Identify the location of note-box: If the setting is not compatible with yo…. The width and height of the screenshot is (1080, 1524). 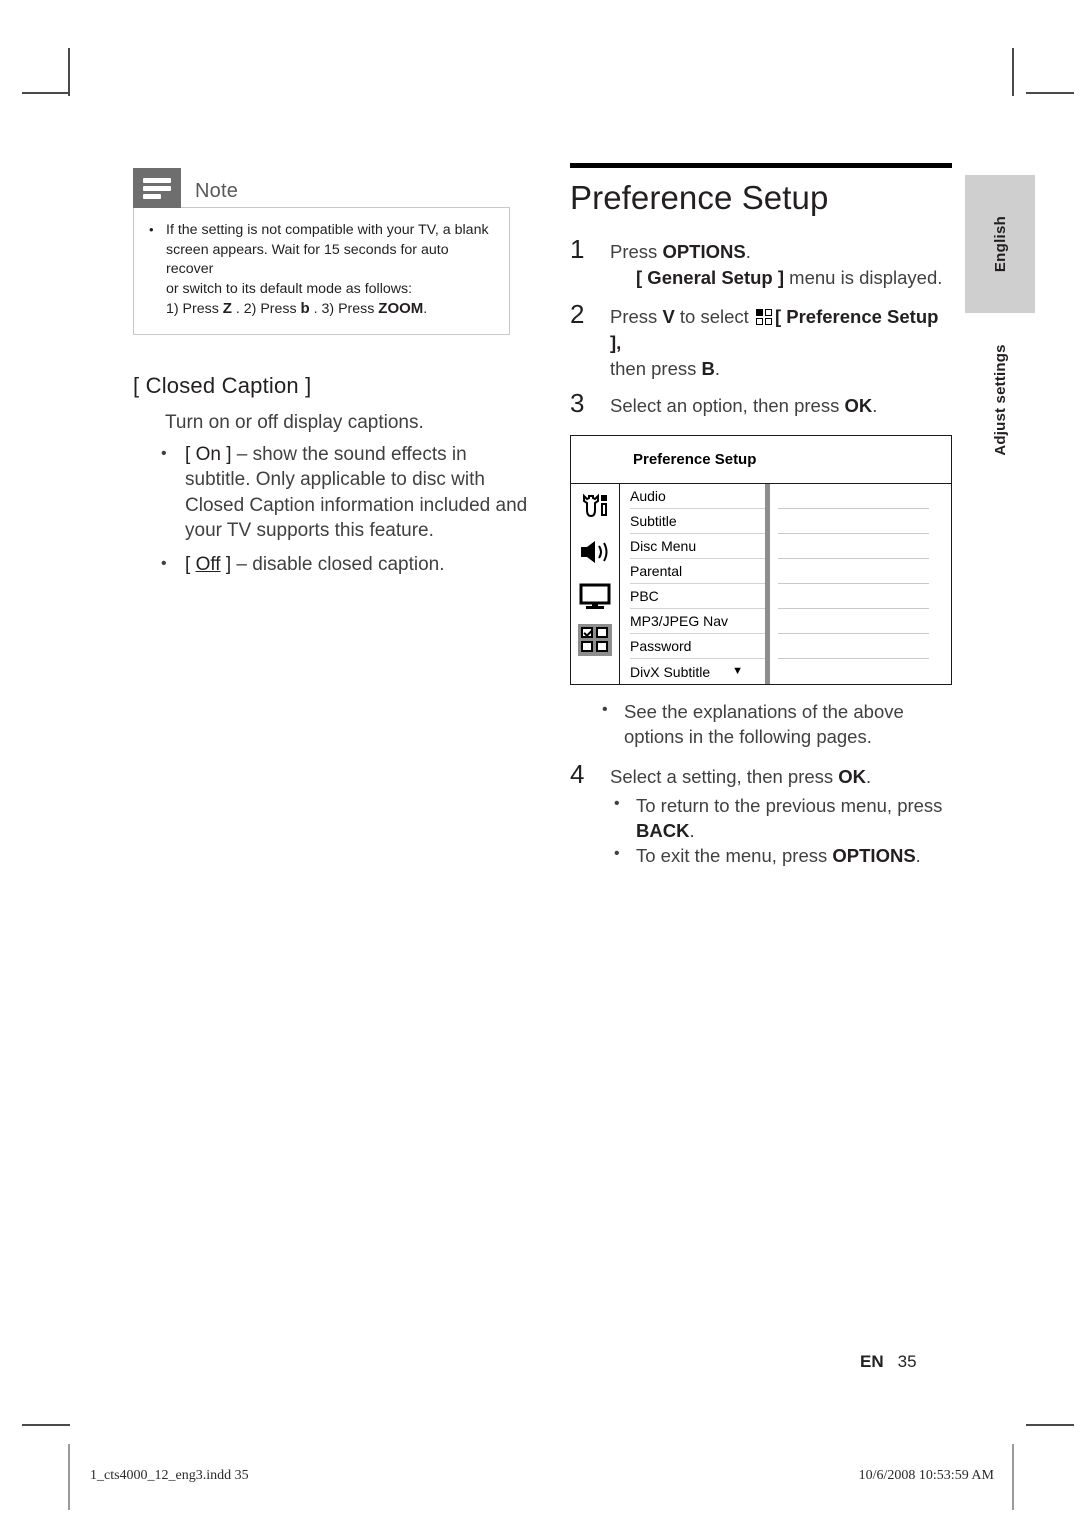
(321, 271).